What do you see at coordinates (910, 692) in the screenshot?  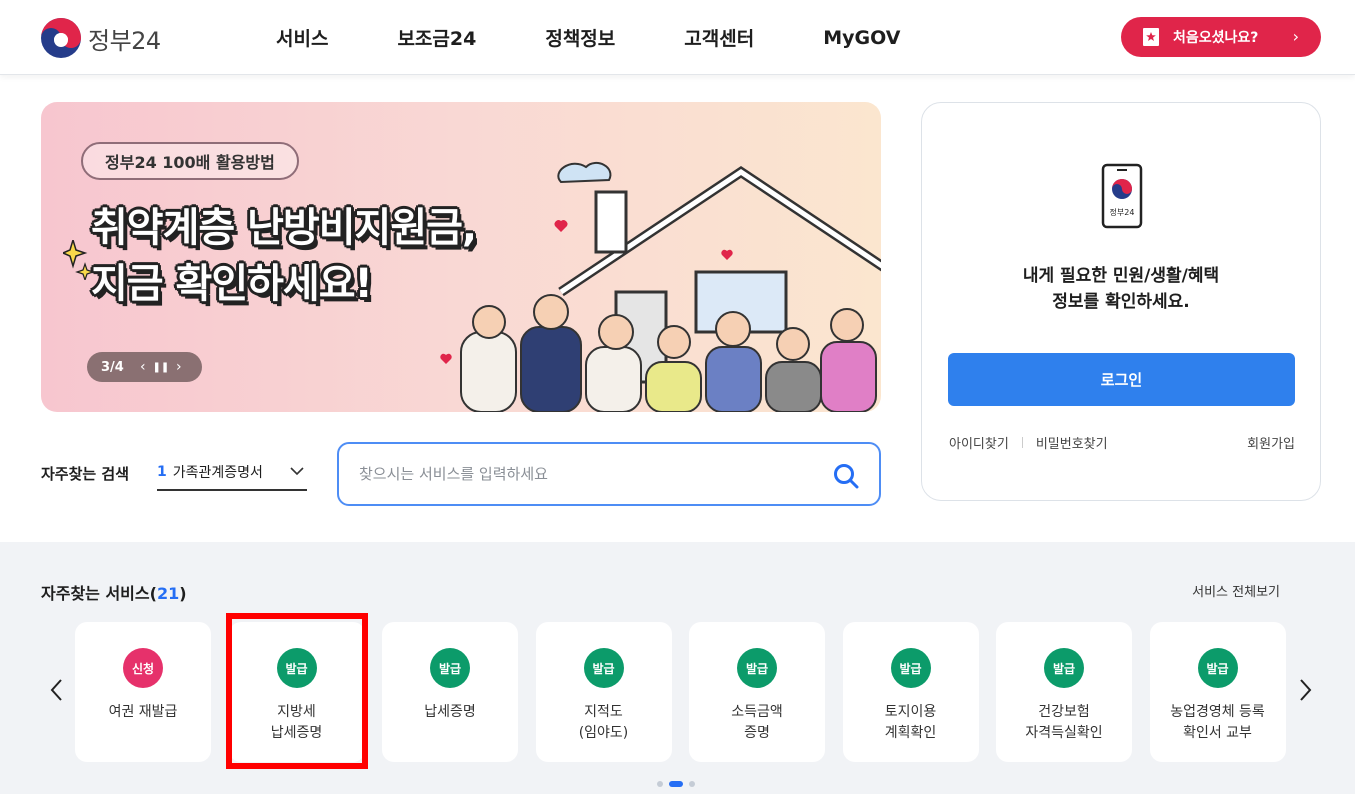 I see `service-card-land-use-plan: 발급 토지이용 계획확인` at bounding box center [910, 692].